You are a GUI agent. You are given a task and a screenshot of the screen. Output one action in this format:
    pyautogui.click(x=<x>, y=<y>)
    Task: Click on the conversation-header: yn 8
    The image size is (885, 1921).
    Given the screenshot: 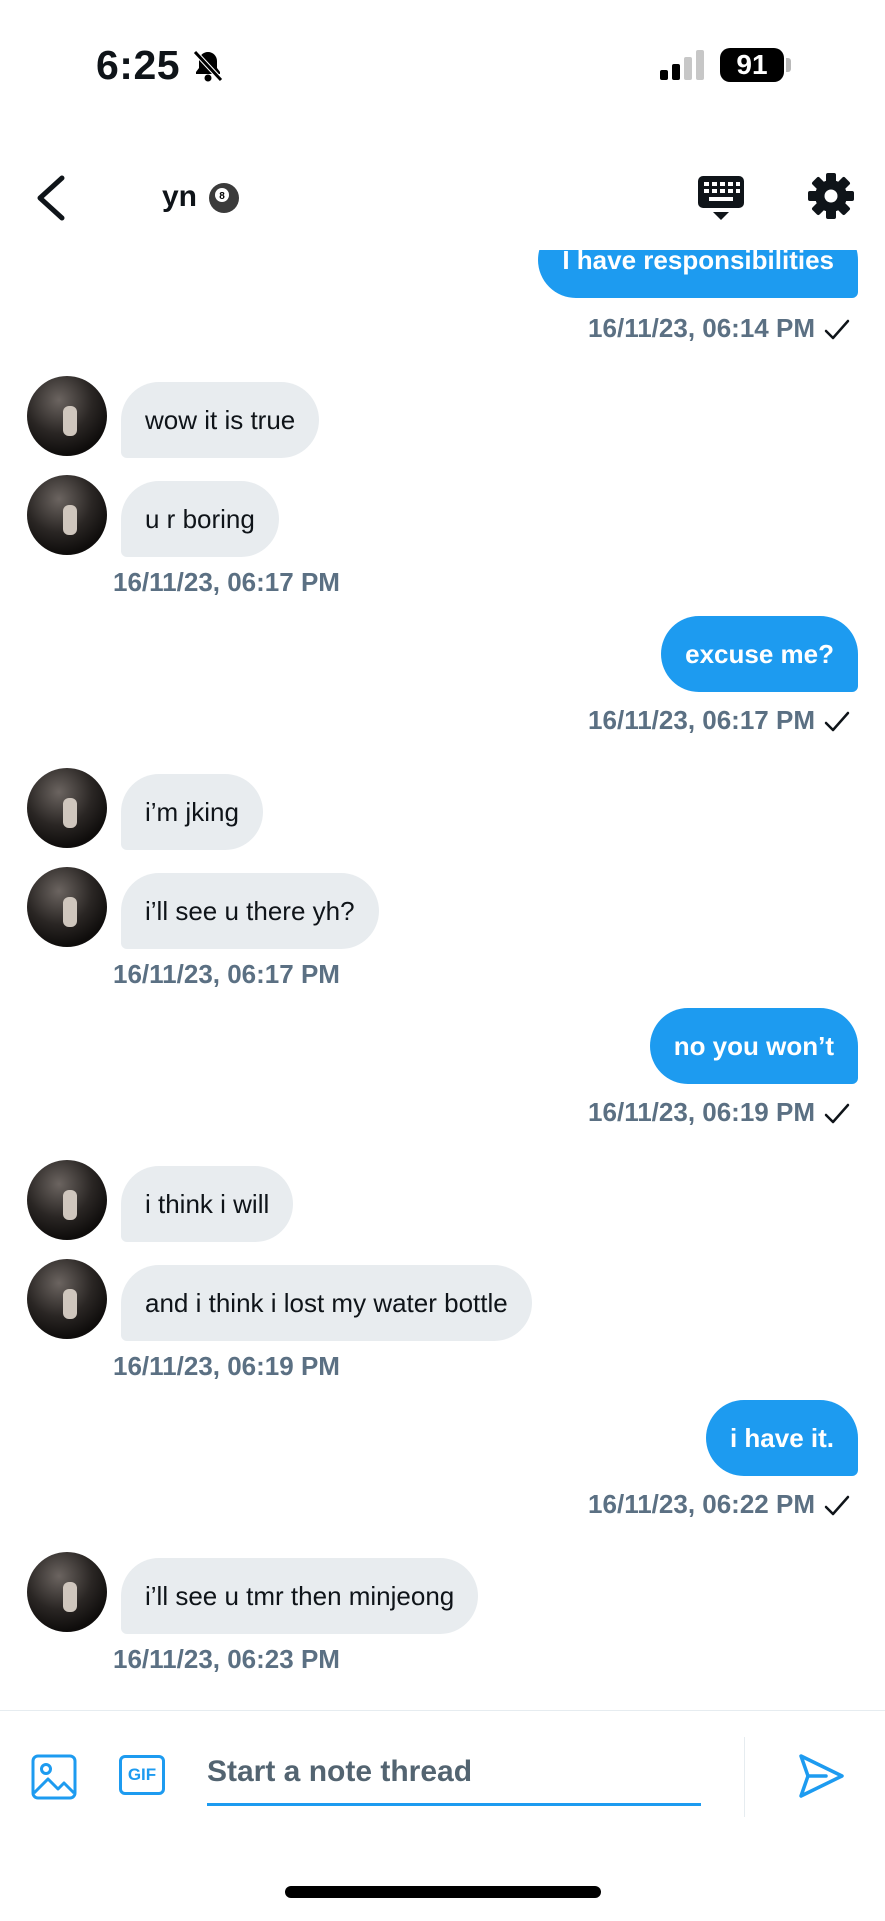 What is the action you would take?
    pyautogui.click(x=442, y=200)
    